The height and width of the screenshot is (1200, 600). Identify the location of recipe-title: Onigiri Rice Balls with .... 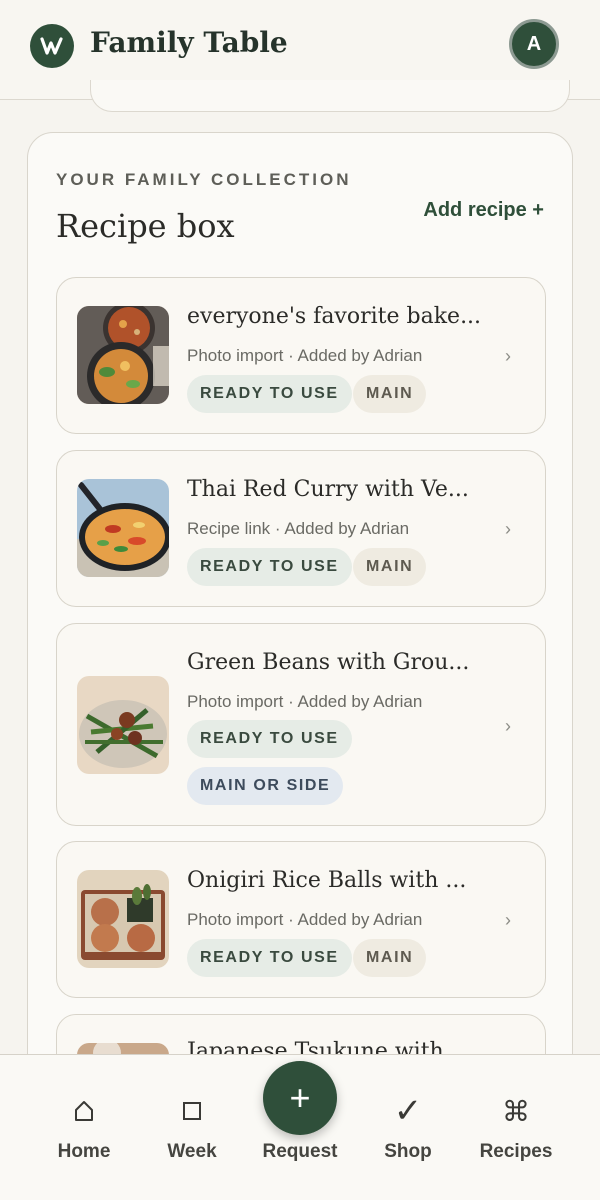
(327, 880).